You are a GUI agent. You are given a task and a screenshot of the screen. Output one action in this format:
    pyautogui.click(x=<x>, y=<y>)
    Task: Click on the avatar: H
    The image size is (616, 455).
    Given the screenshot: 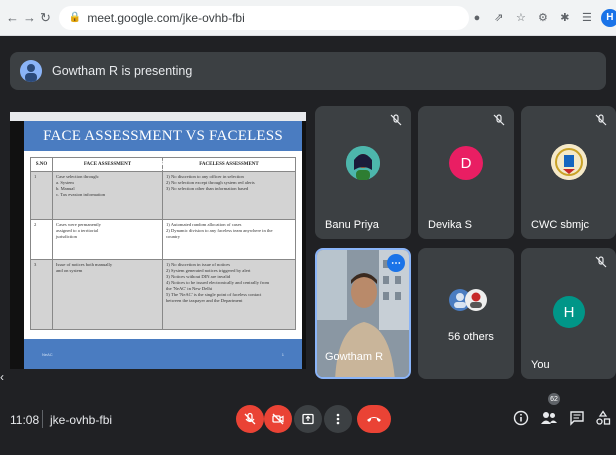 What is the action you would take?
    pyautogui.click(x=569, y=312)
    